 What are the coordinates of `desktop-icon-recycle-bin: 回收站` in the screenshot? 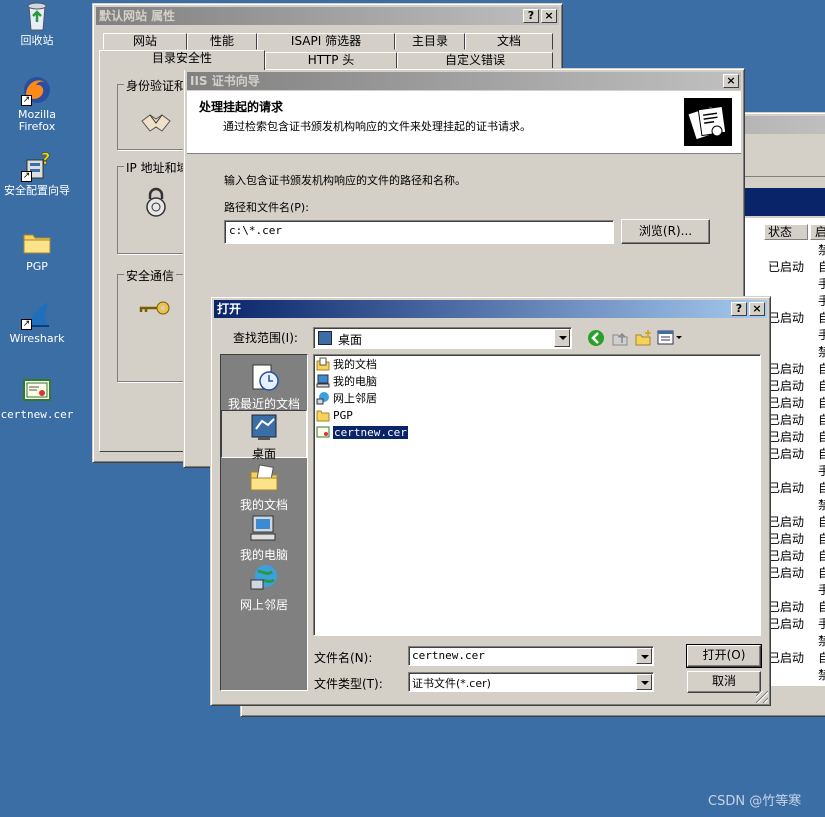 It's located at (37, 23).